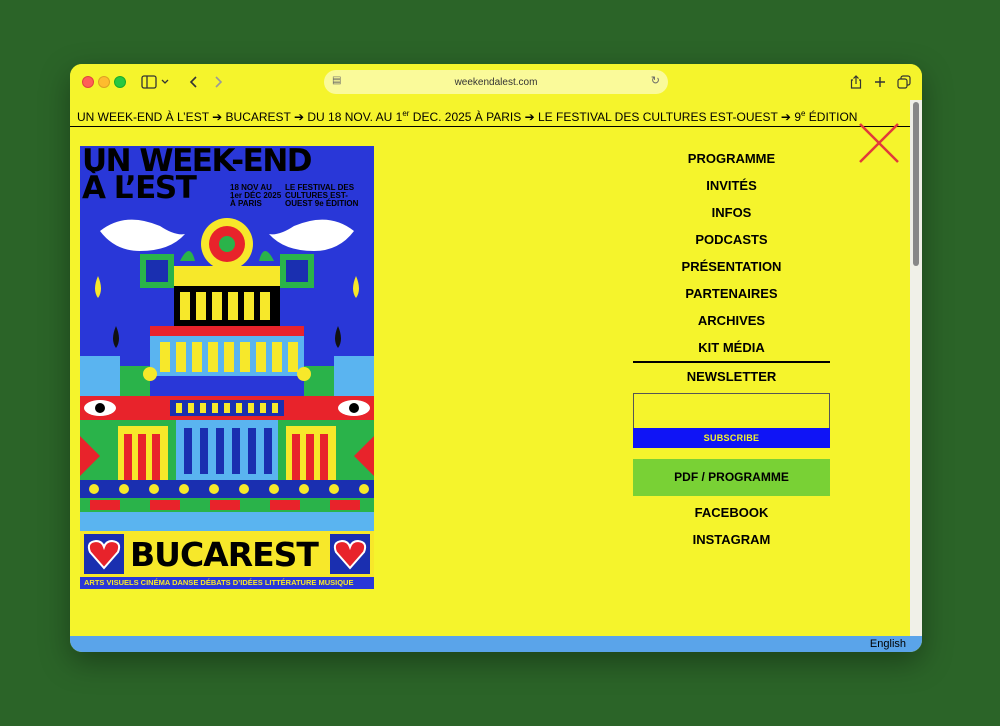 The image size is (1000, 726). What do you see at coordinates (731, 242) in the screenshot?
I see `menu-item-podcasts: PODCASTS` at bounding box center [731, 242].